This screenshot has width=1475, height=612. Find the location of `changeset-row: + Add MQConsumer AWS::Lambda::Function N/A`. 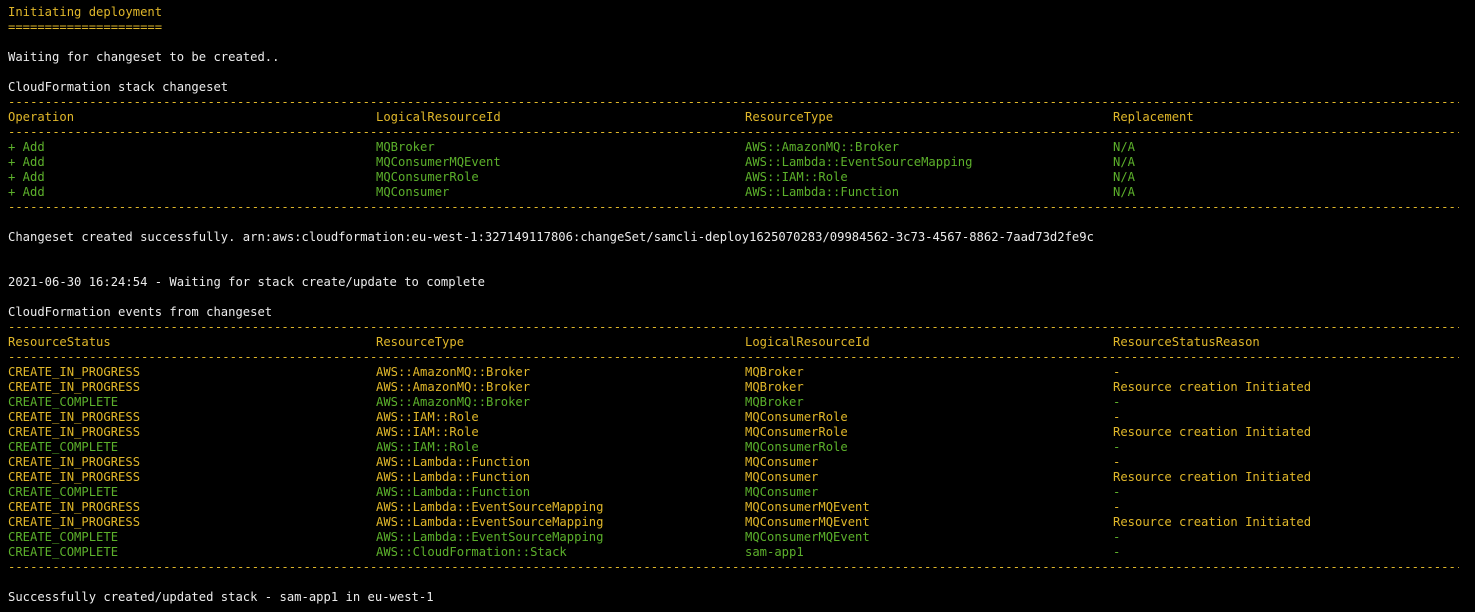

changeset-row: + Add MQConsumer AWS::Lambda::Function N/A is located at coordinates (741, 192).